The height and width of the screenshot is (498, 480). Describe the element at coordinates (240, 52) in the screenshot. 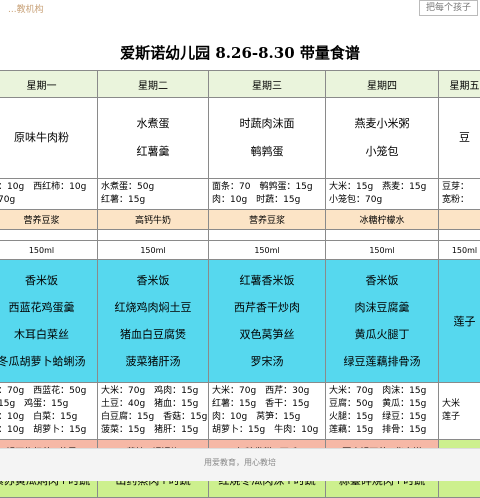

I see `page-title: 爱斯诺幼儿园 8.26-8.30 带量食谱` at that location.